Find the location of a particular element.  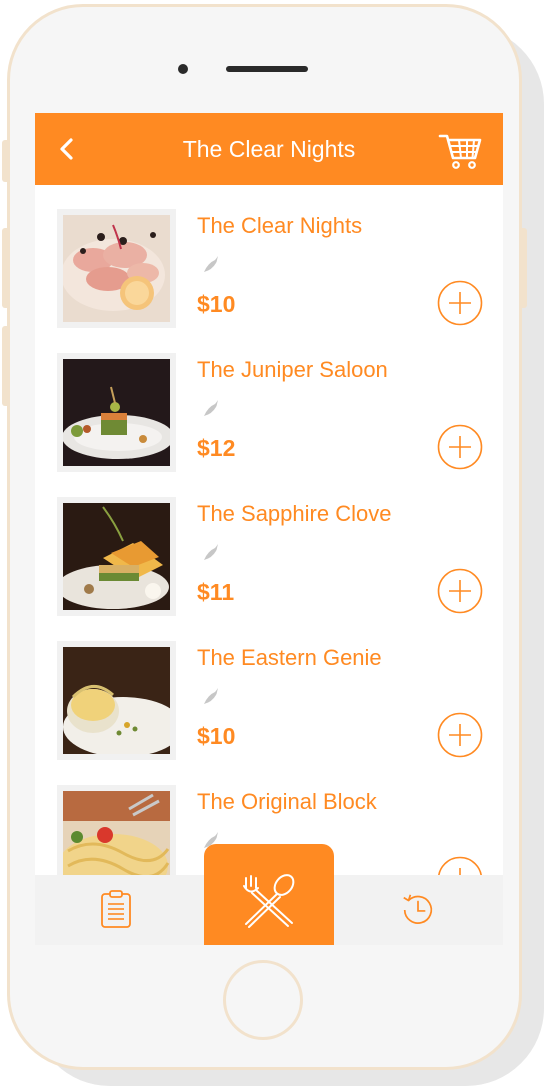

page-title: The Clear Nights is located at coordinates (269, 149).